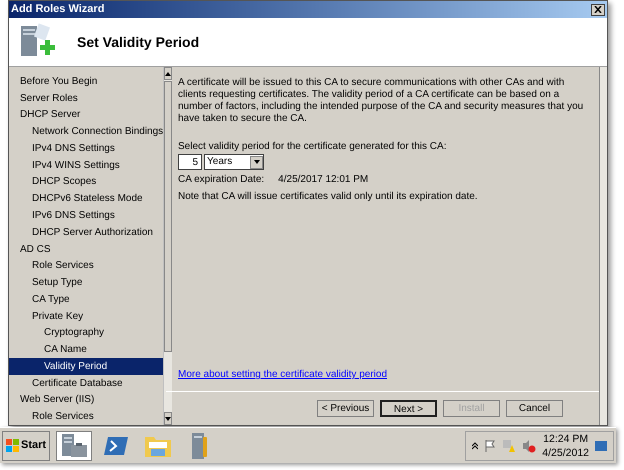  I want to click on period-unit-dropdown: Years, so click(234, 162).